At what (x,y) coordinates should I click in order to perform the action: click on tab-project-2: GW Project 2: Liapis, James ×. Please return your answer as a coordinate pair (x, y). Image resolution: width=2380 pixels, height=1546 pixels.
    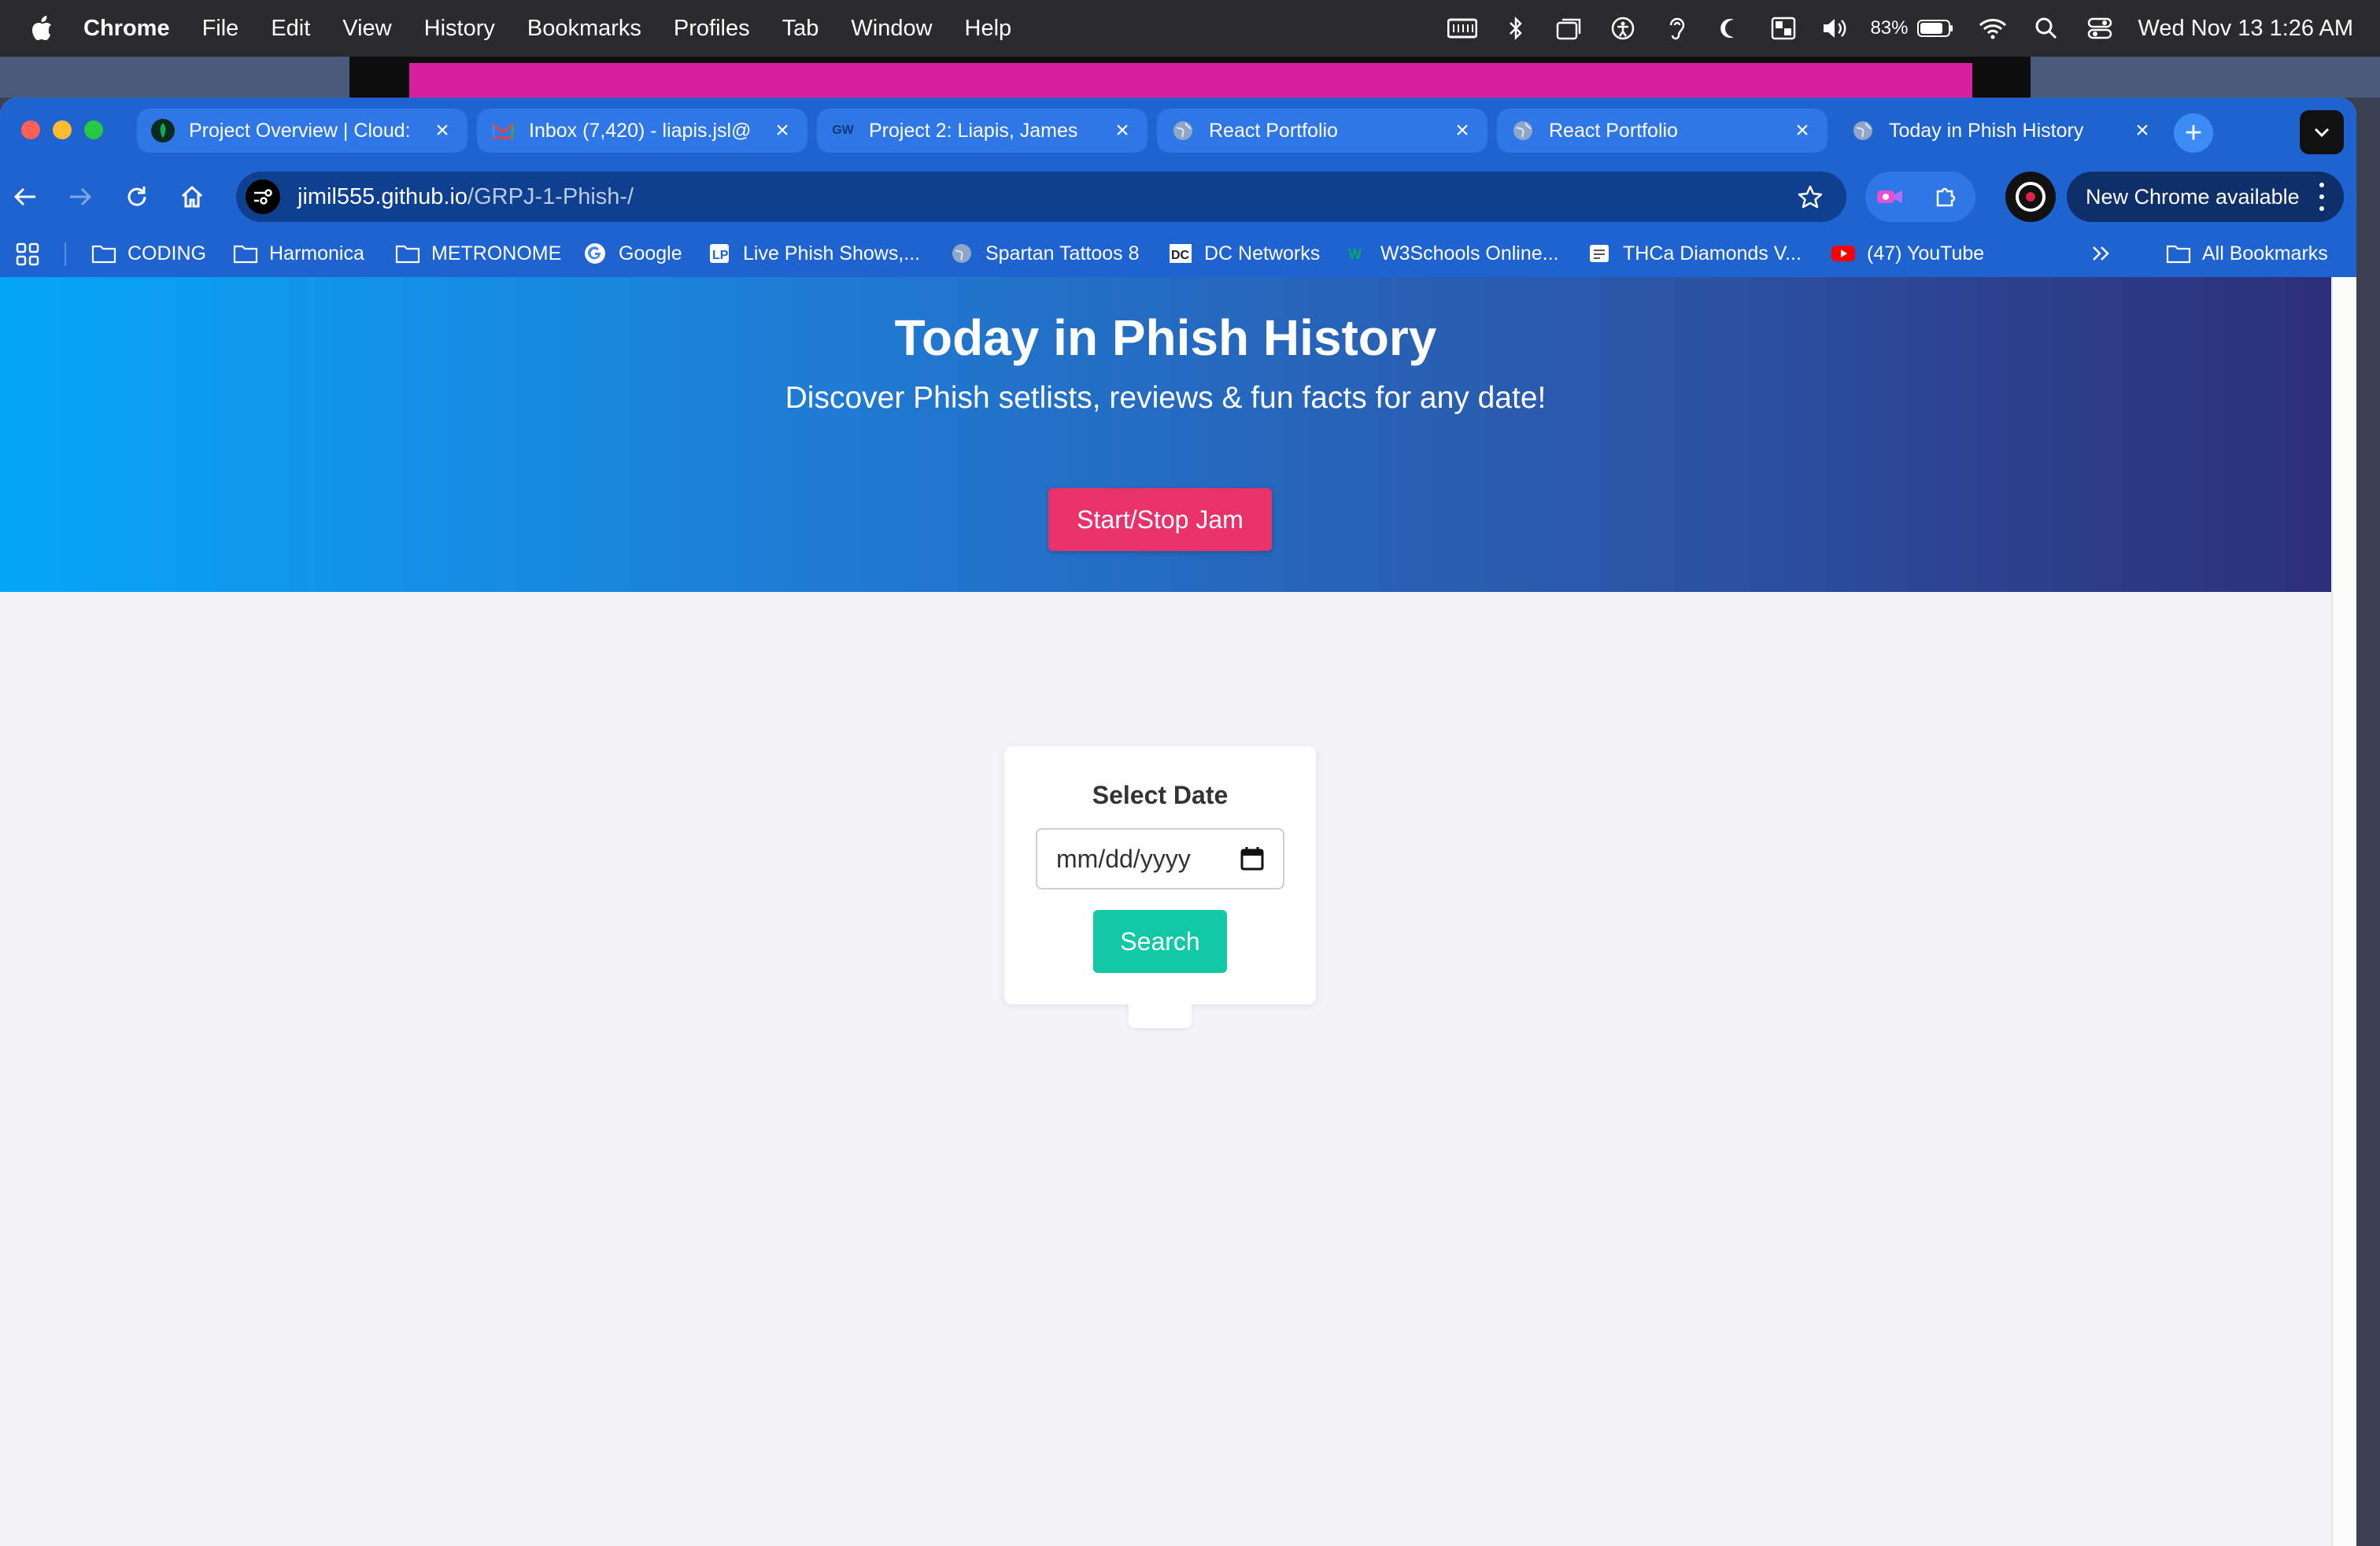
    Looking at the image, I should click on (982, 131).